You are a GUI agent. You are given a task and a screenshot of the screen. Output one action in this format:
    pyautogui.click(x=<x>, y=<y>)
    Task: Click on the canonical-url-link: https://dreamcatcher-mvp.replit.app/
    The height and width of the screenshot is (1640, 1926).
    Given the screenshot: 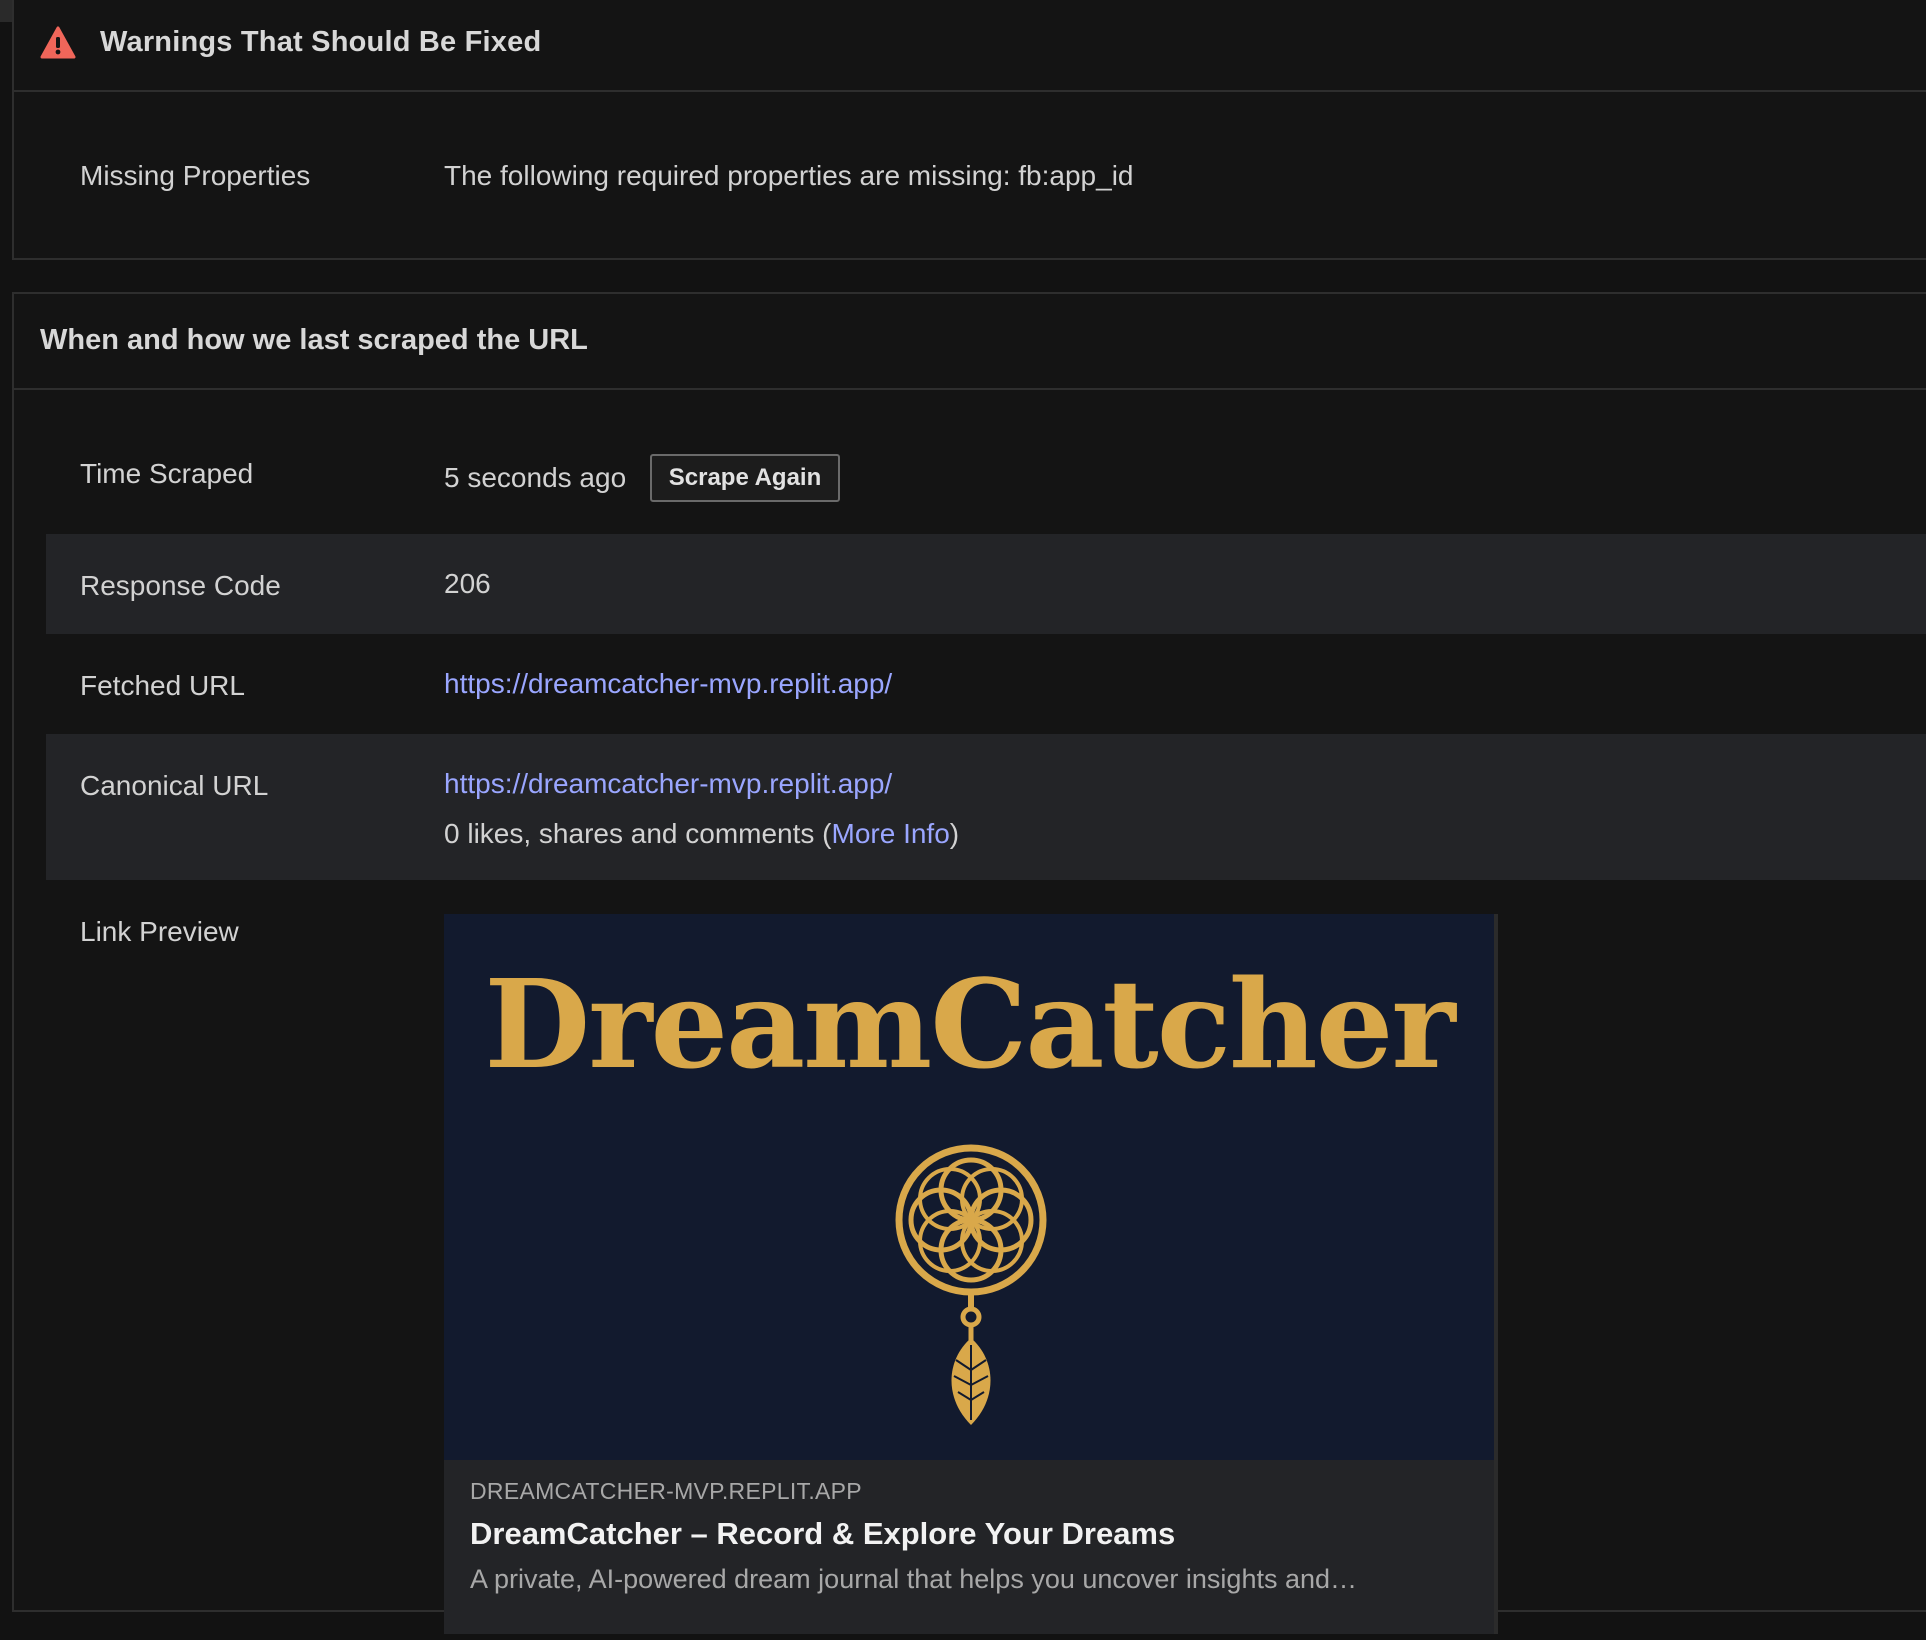 What is the action you would take?
    pyautogui.click(x=668, y=784)
    